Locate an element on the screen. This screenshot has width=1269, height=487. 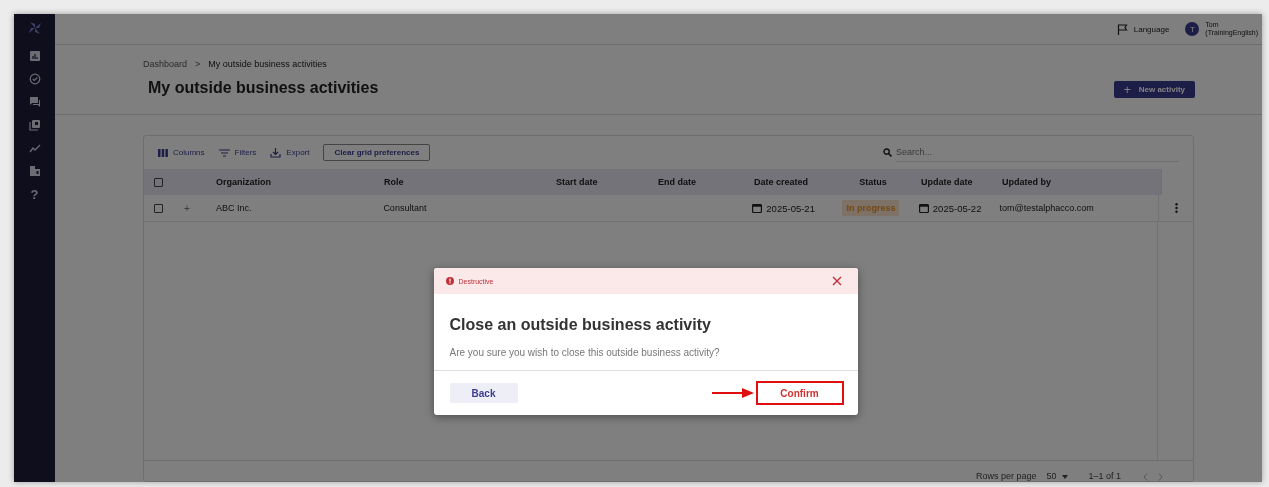
annotation-arrow is located at coordinates (732, 393).